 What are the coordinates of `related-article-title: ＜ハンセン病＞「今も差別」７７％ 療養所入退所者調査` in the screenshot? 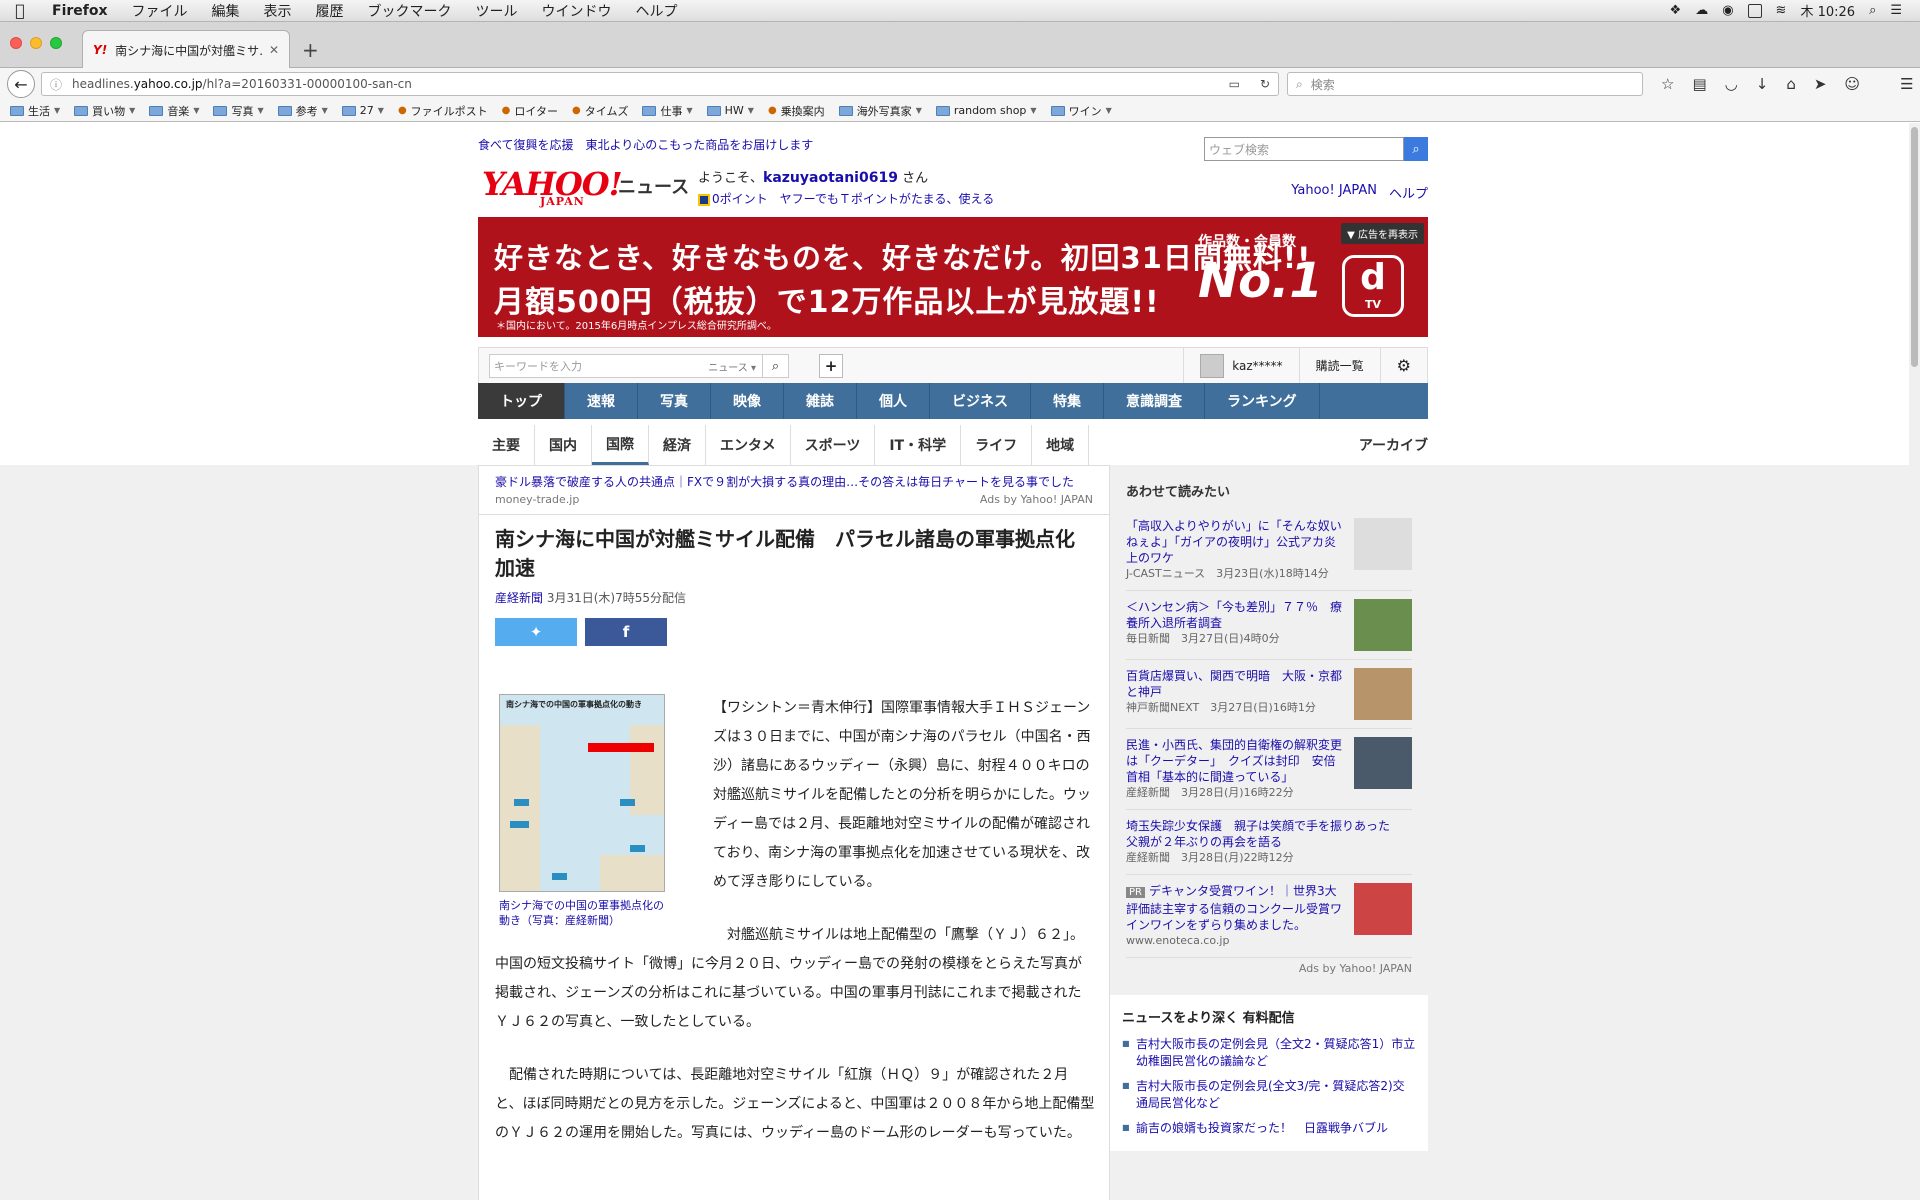 It's located at (1236, 615).